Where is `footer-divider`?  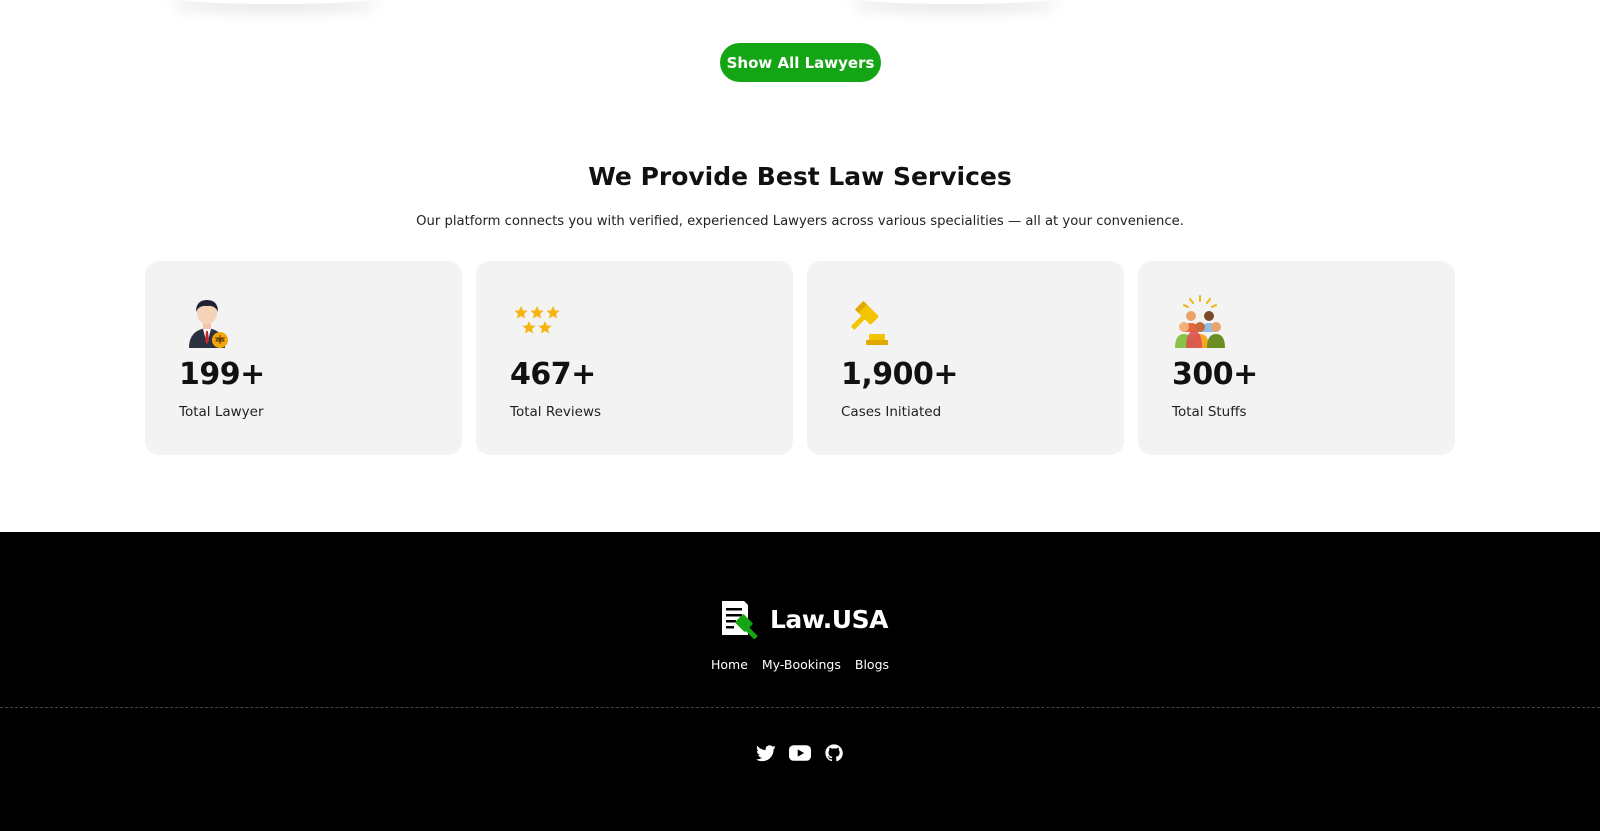 footer-divider is located at coordinates (800, 707).